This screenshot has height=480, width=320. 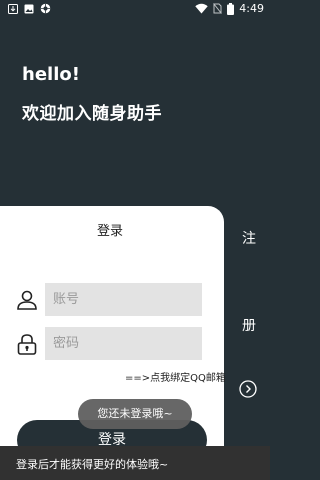 I want to click on snackbar: 登录后才能获得更好的体验哦~, so click(x=135, y=463).